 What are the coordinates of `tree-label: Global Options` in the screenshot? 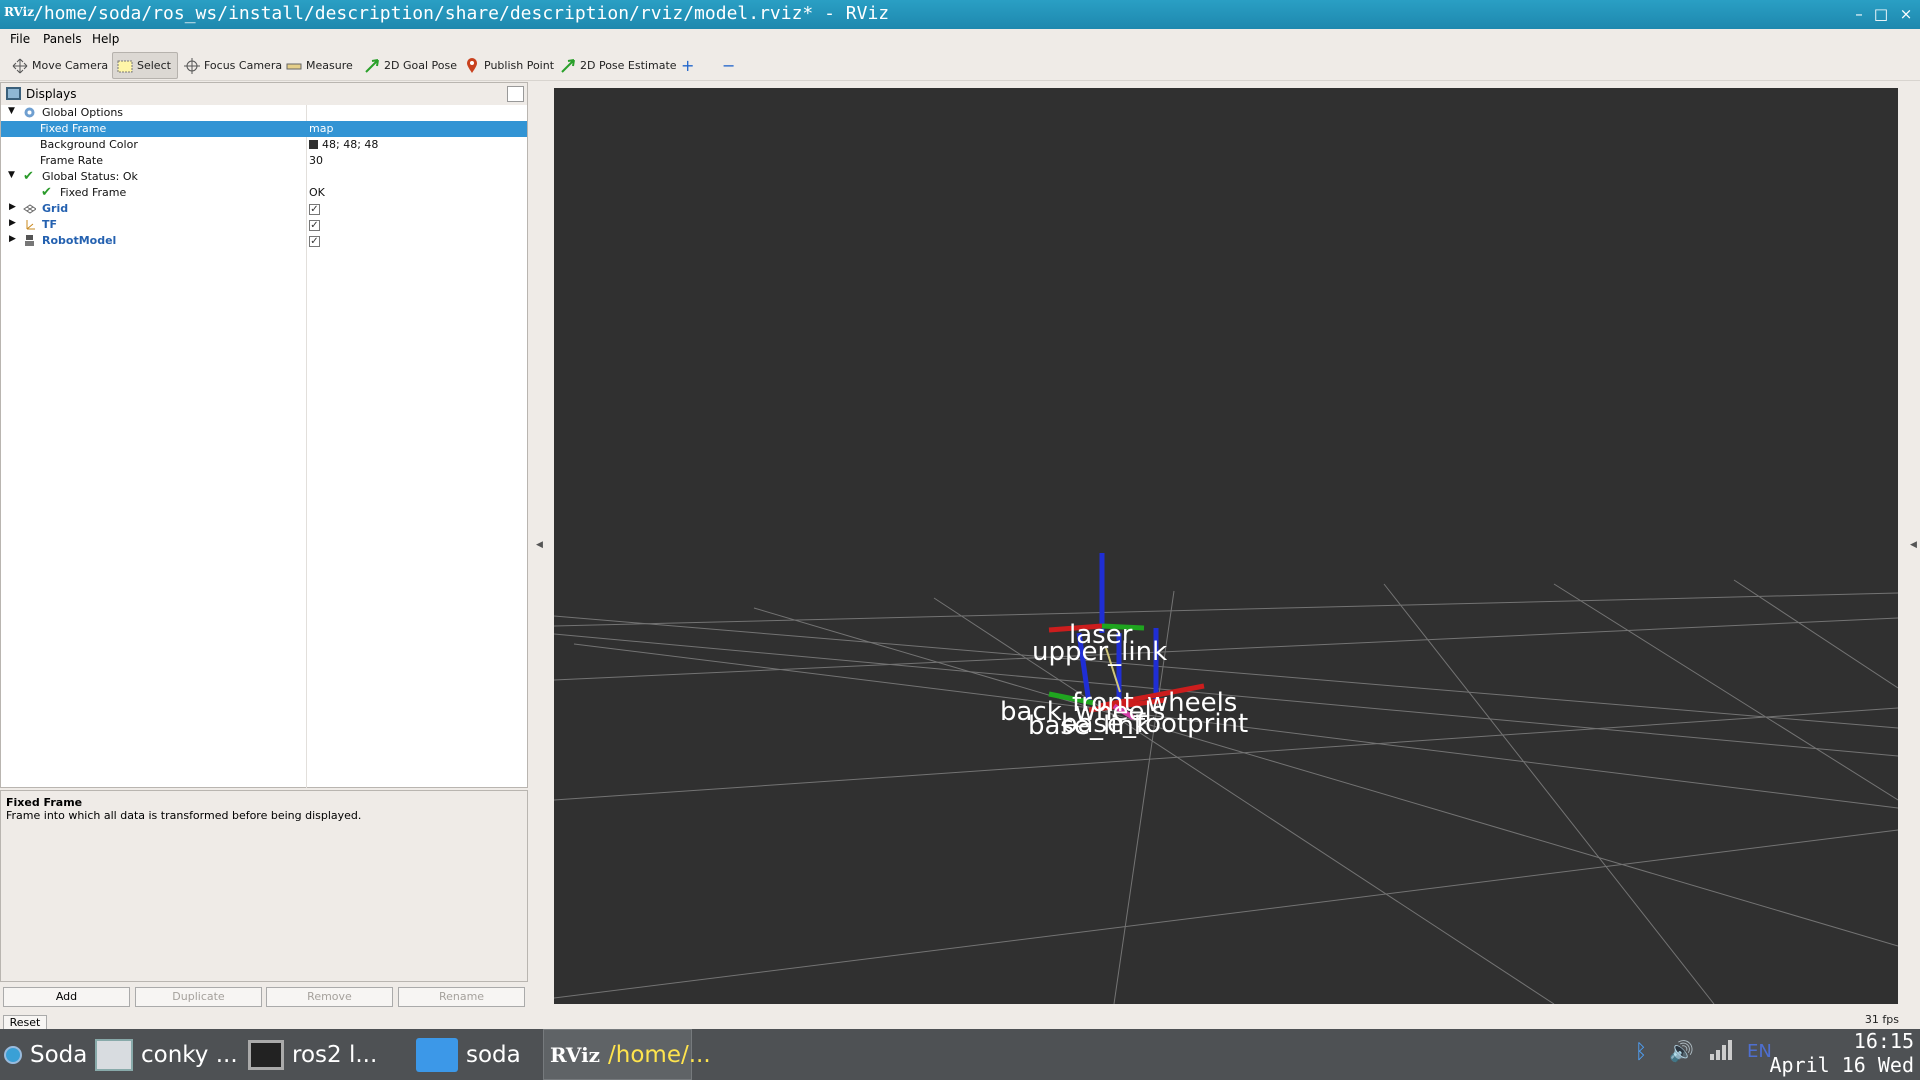 It's located at (83, 112).